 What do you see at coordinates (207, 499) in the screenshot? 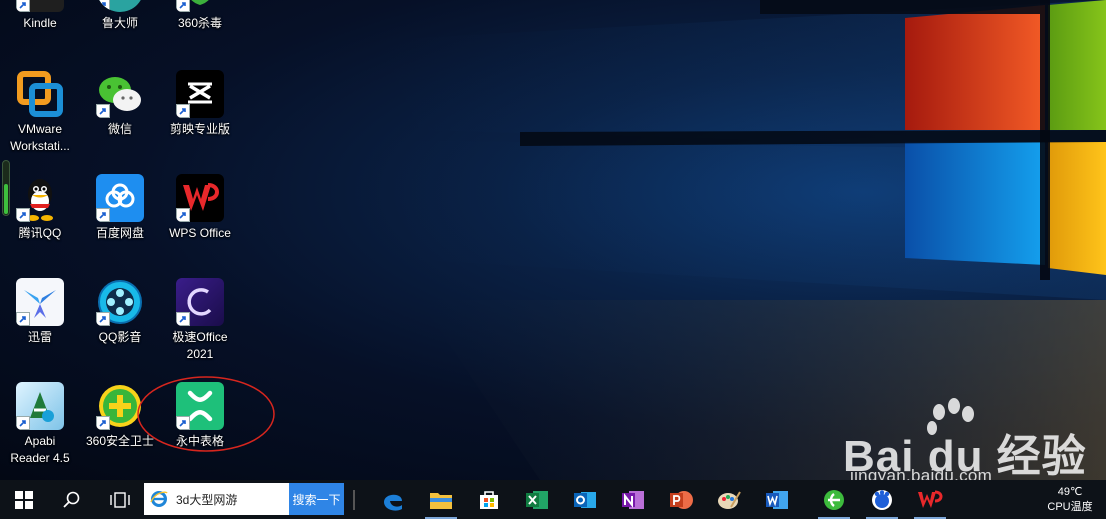
I see `search-input-text: 3d大型网游` at bounding box center [207, 499].